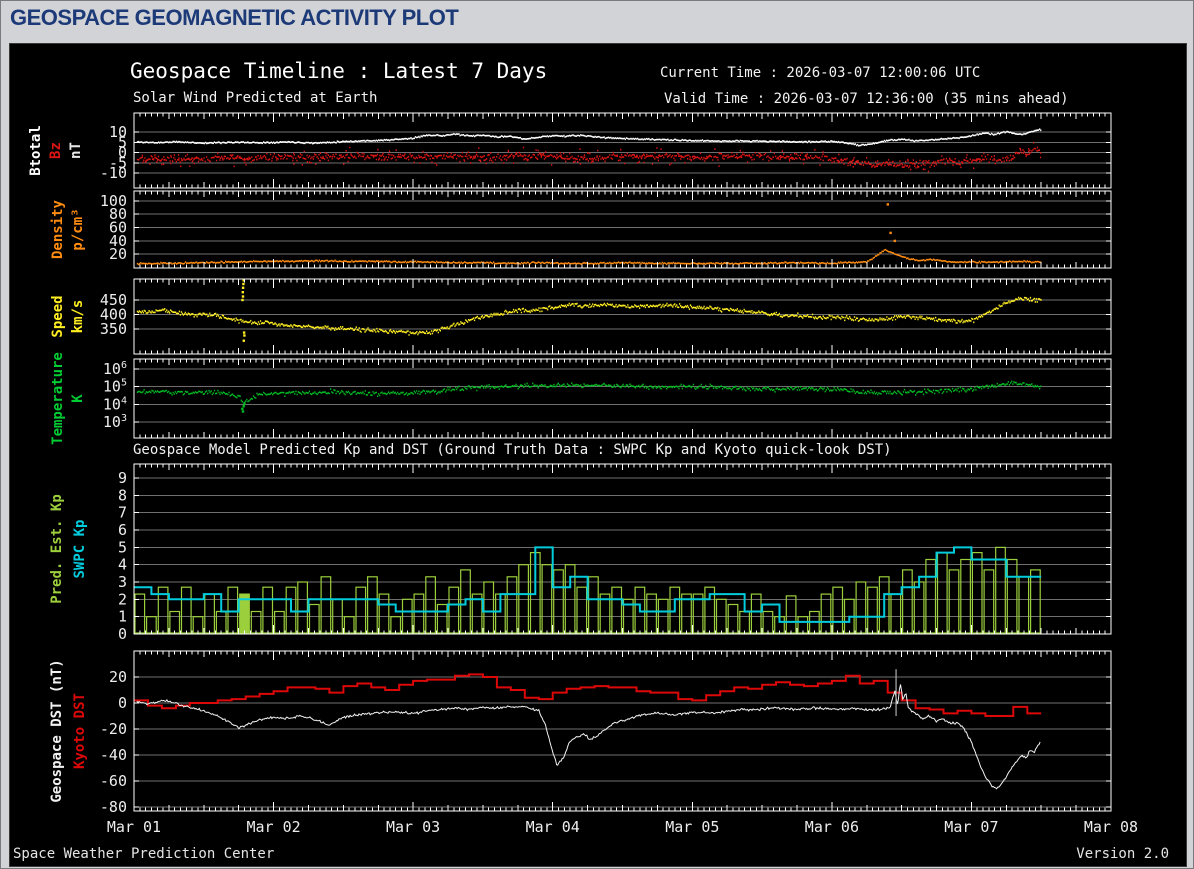 The width and height of the screenshot is (1194, 869). I want to click on svg-text: Mar 01, so click(134, 827).